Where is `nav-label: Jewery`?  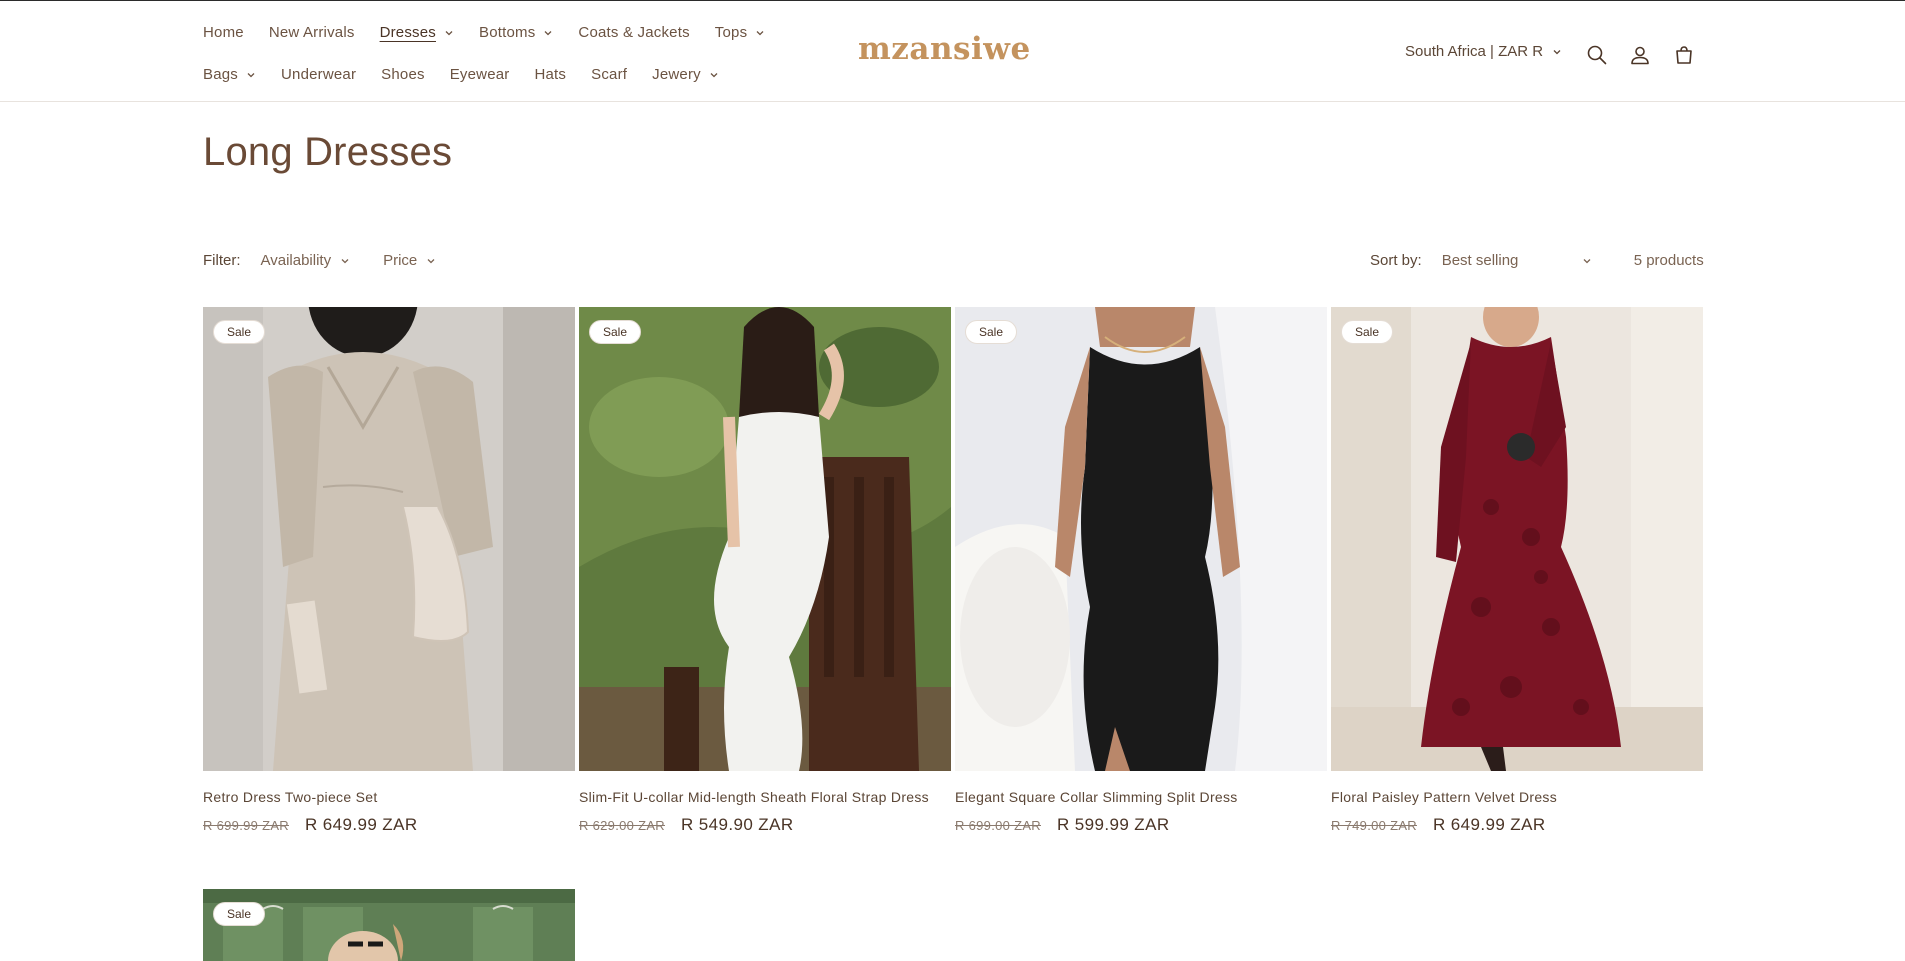
nav-label: Jewery is located at coordinates (676, 74).